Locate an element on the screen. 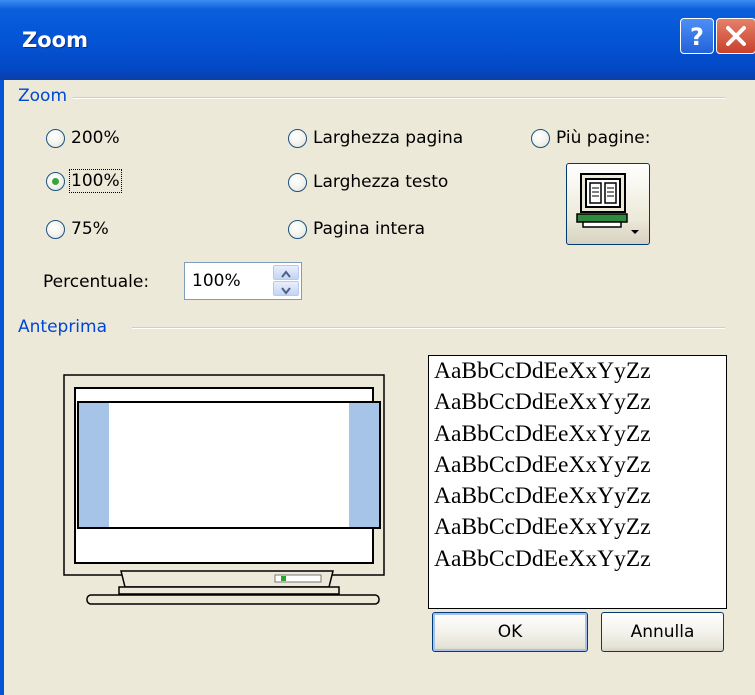 Image resolution: width=755 pixels, height=695 pixels. spin-down-button is located at coordinates (286, 288).